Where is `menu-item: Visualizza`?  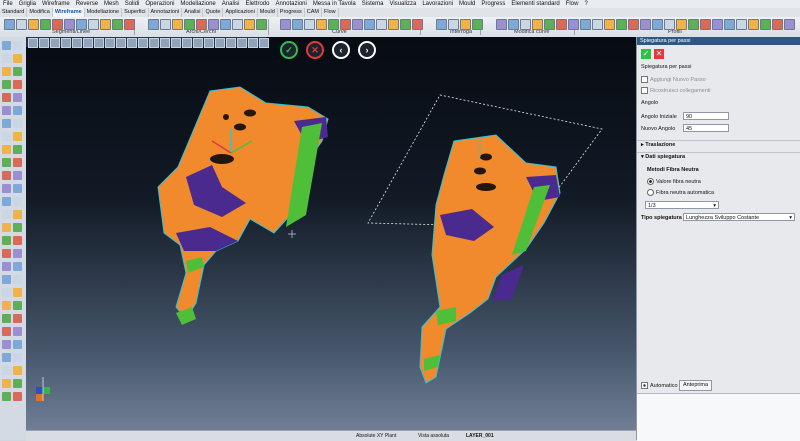 menu-item: Visualizza is located at coordinates (402, 4).